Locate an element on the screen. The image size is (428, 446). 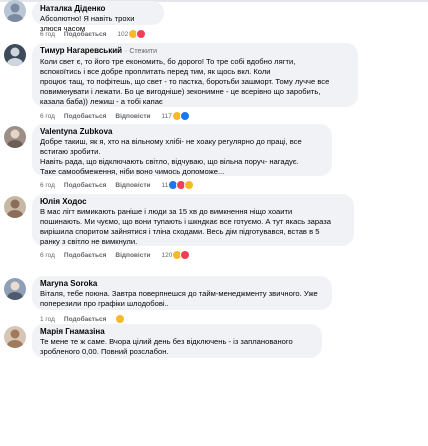
comment-time: 1 год is located at coordinates (47, 319).